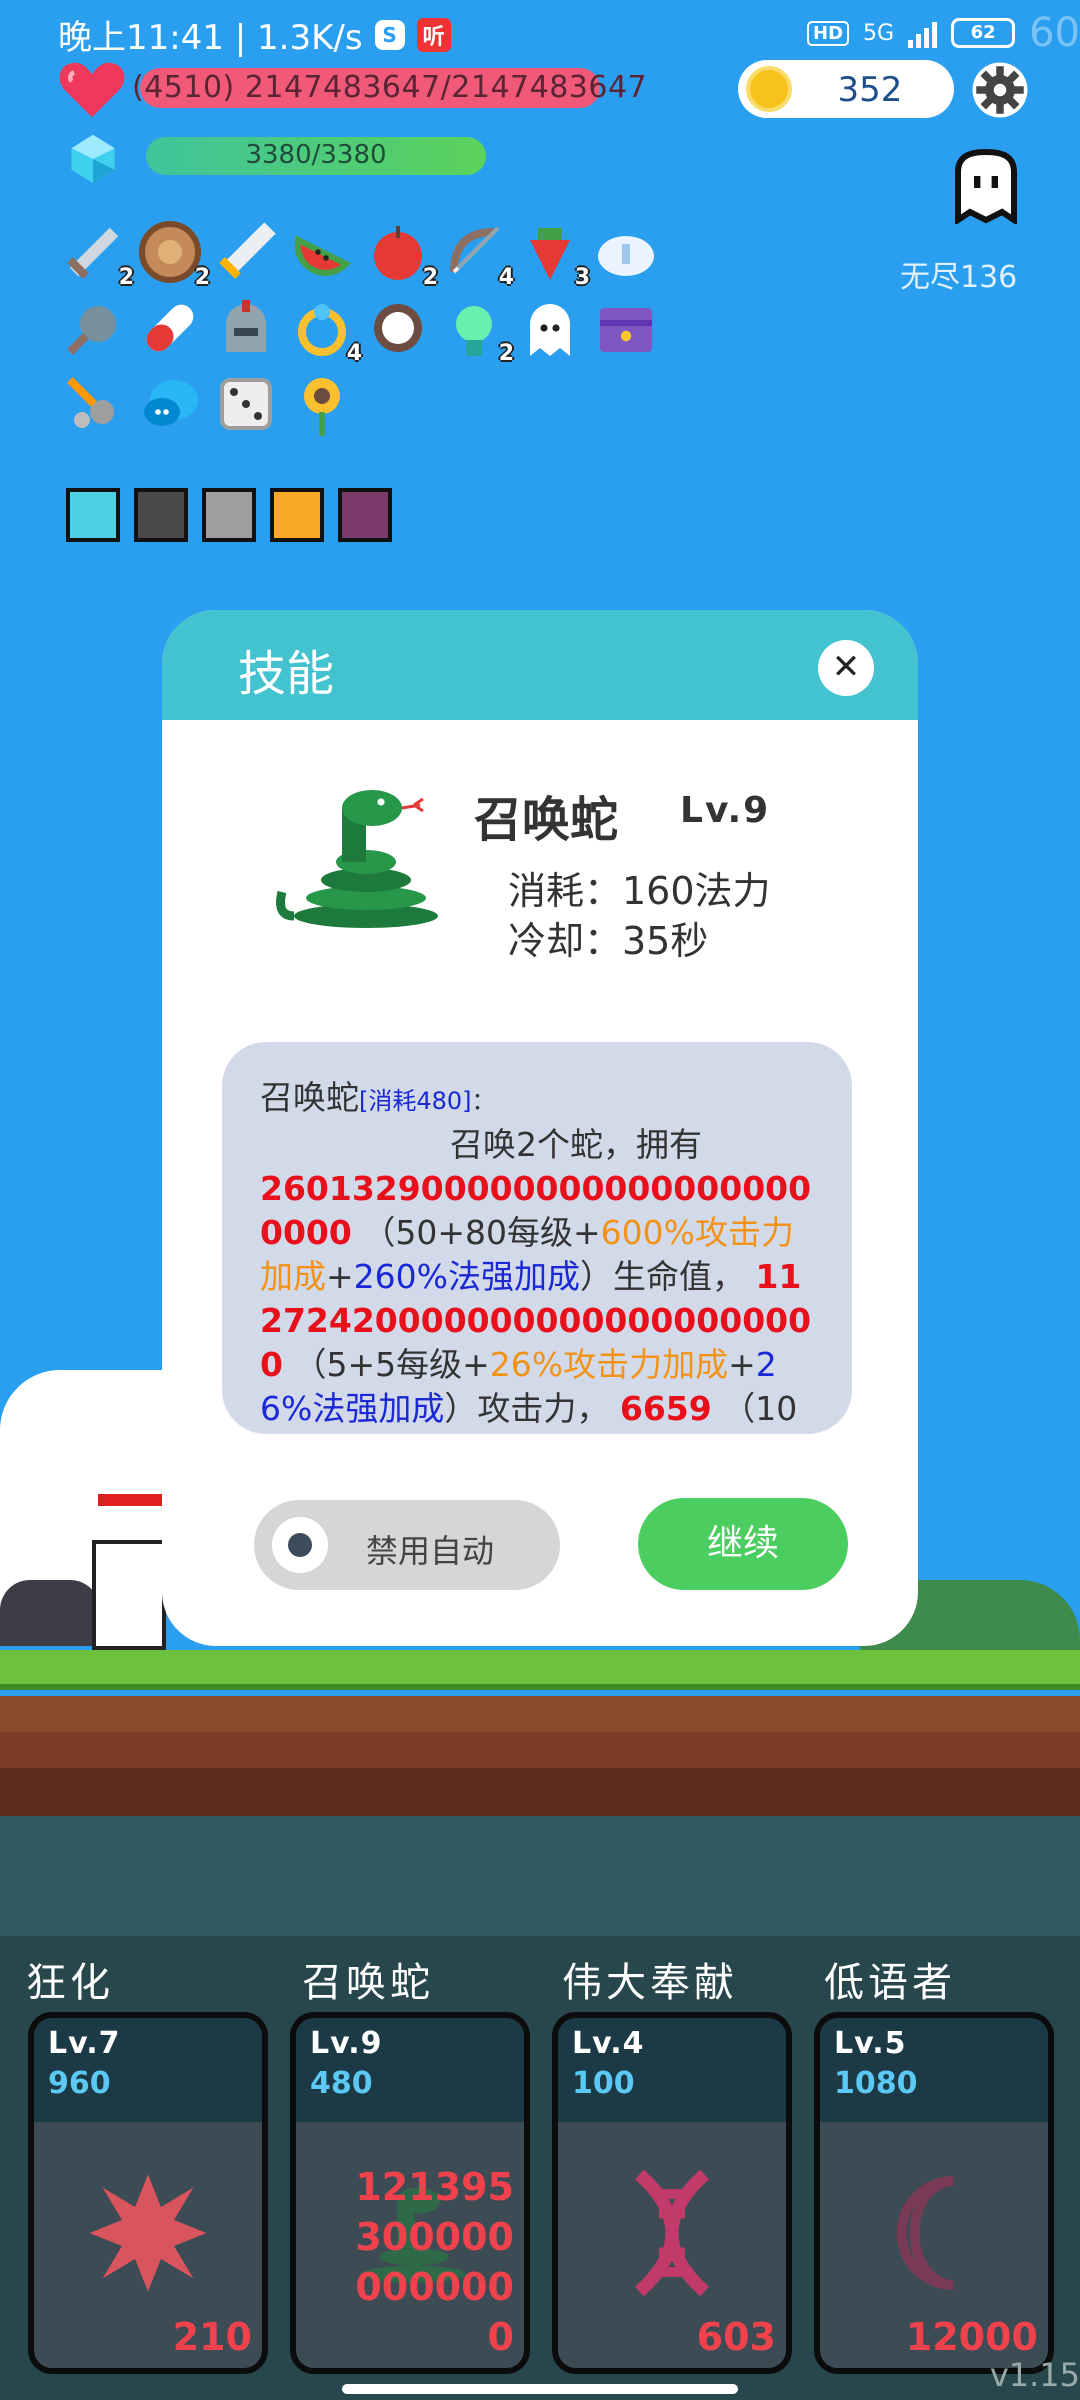 The image size is (1080, 2400). What do you see at coordinates (246, 252) in the screenshot?
I see `broadsword-icon` at bounding box center [246, 252].